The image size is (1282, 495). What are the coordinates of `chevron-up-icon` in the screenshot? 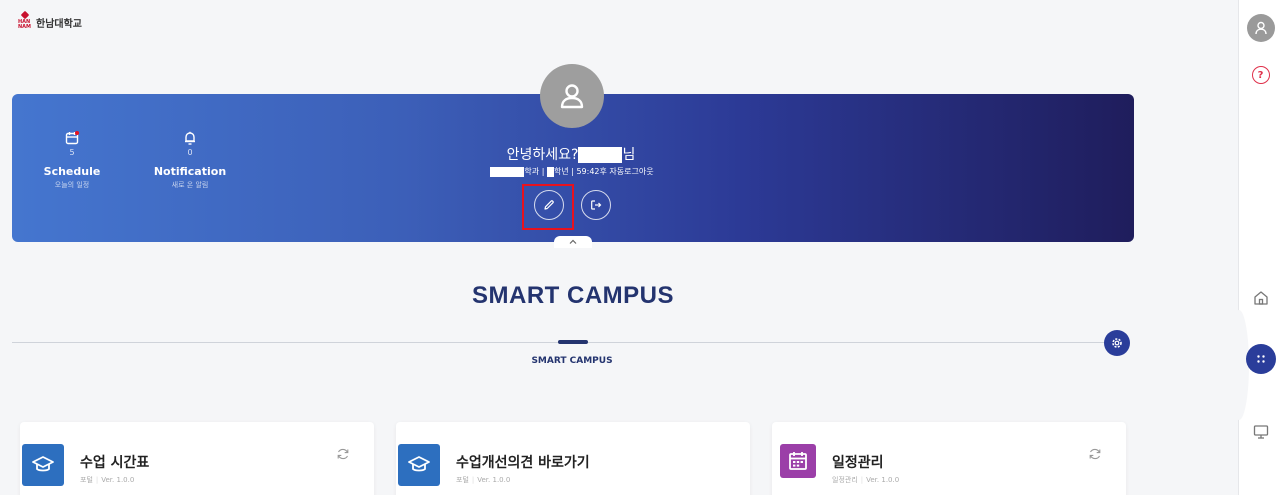 It's located at (573, 241).